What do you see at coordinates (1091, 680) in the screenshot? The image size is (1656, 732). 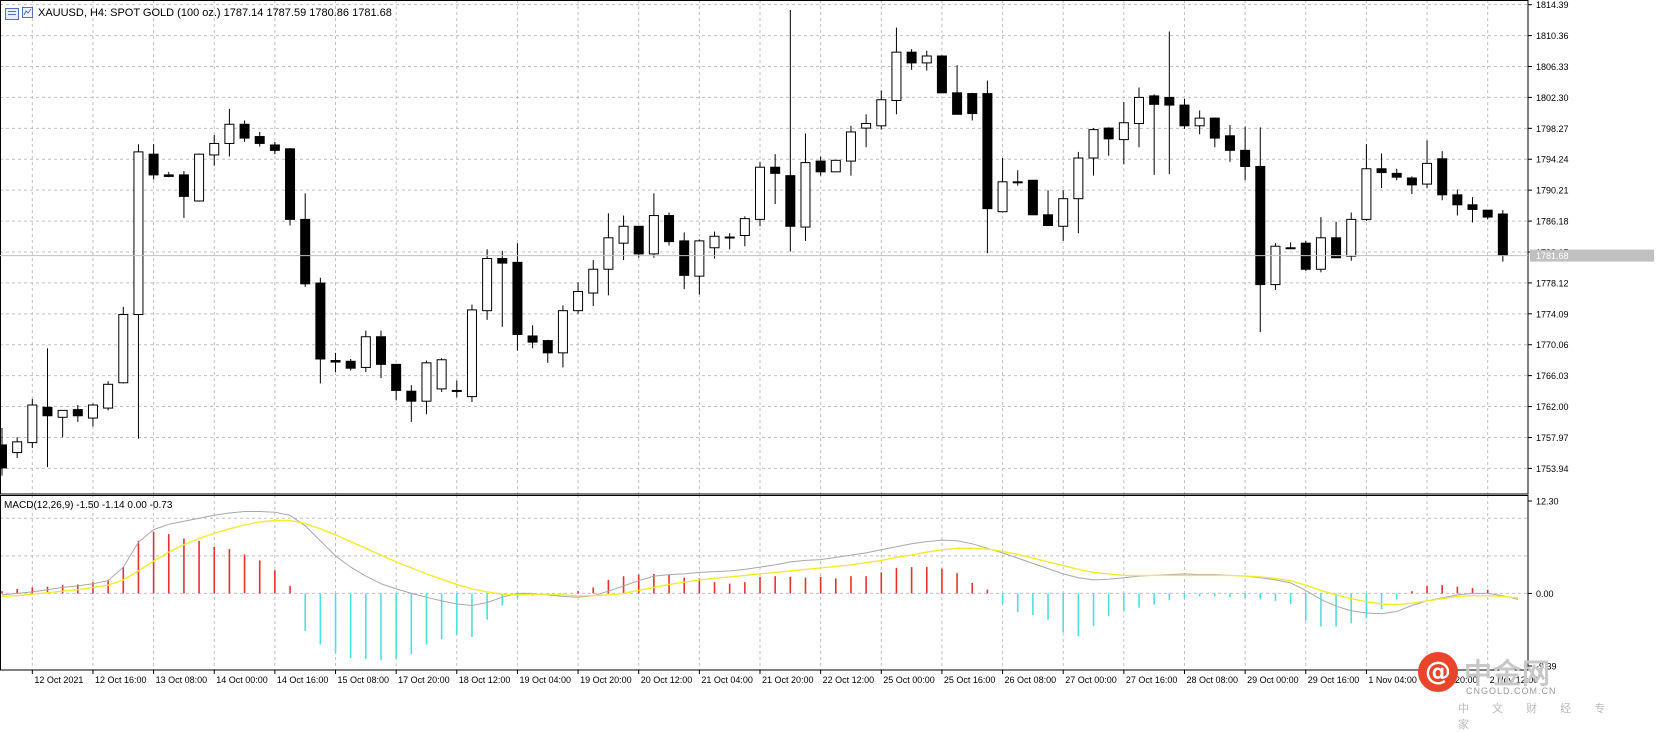 I see `time-tick-label: 27 Oct 00:00` at bounding box center [1091, 680].